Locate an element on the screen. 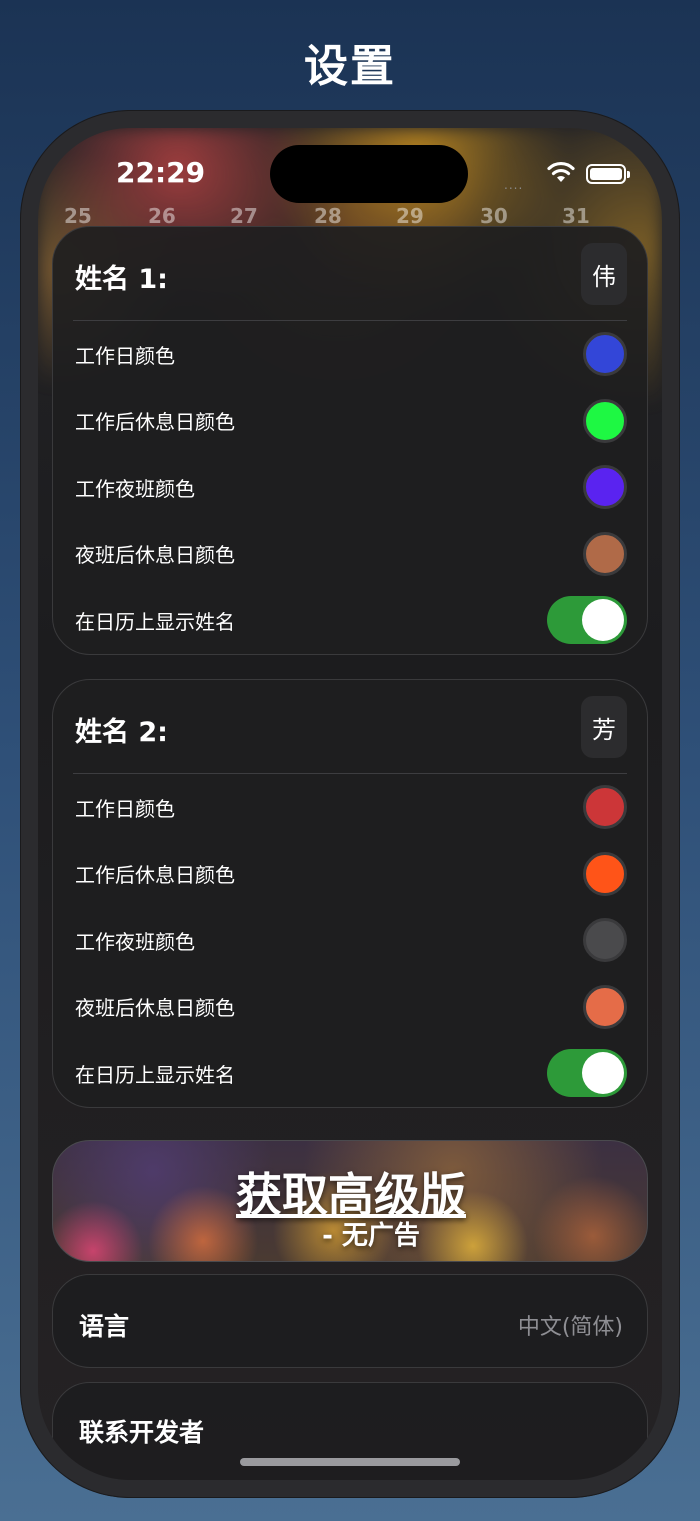  person1-show-name-row: 在日历上显示姓名 is located at coordinates (350, 620).